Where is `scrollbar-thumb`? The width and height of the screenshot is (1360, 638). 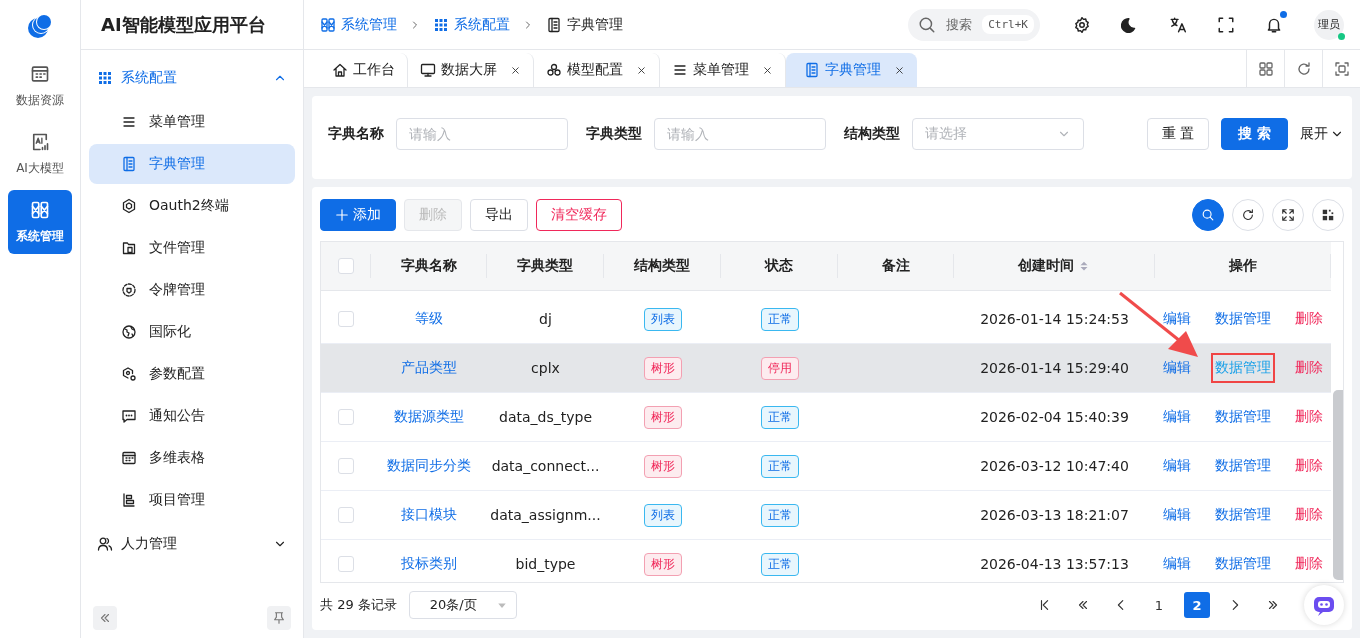 scrollbar-thumb is located at coordinates (1338, 485).